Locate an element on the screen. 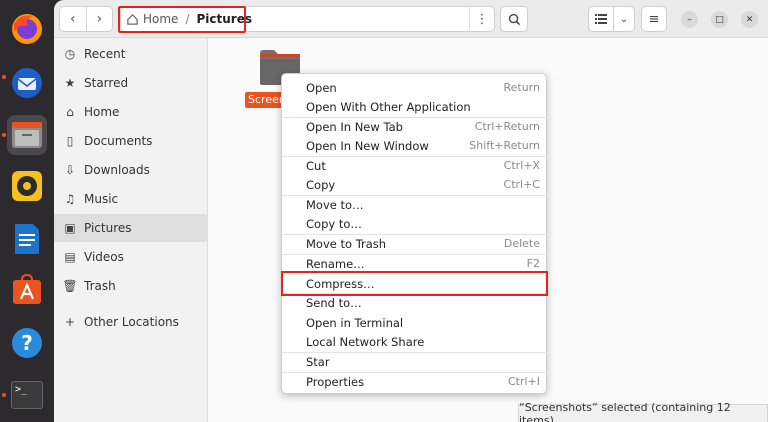 Image resolution: width=768 pixels, height=422 pixels. clock-icon: ◷ is located at coordinates (70, 54).